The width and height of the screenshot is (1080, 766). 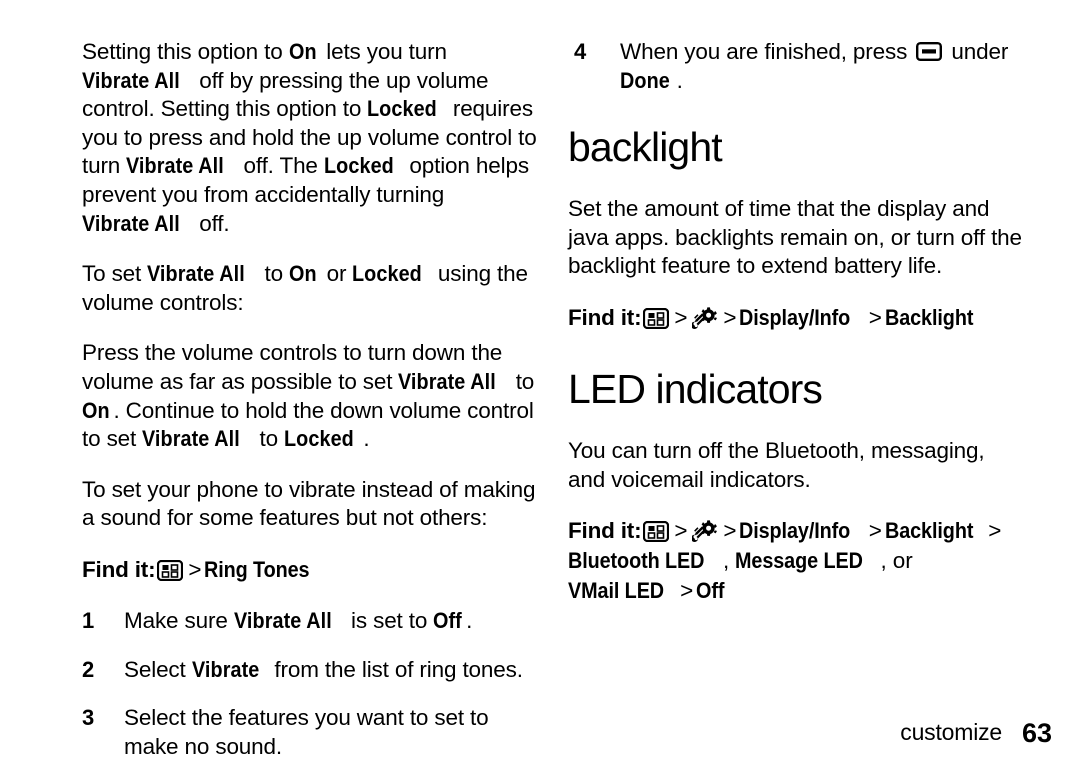 I want to click on soft-key-icon, so click(x=929, y=51).